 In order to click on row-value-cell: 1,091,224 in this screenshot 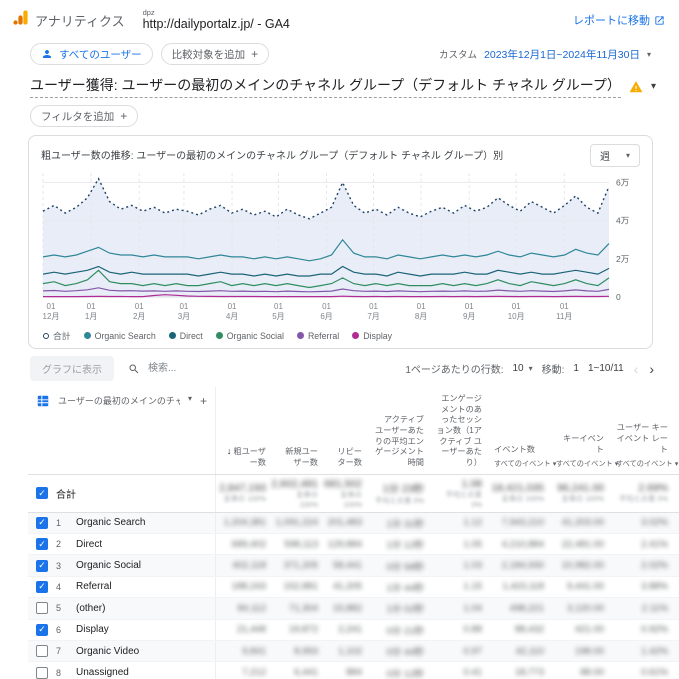, I will do `click(298, 523)`.